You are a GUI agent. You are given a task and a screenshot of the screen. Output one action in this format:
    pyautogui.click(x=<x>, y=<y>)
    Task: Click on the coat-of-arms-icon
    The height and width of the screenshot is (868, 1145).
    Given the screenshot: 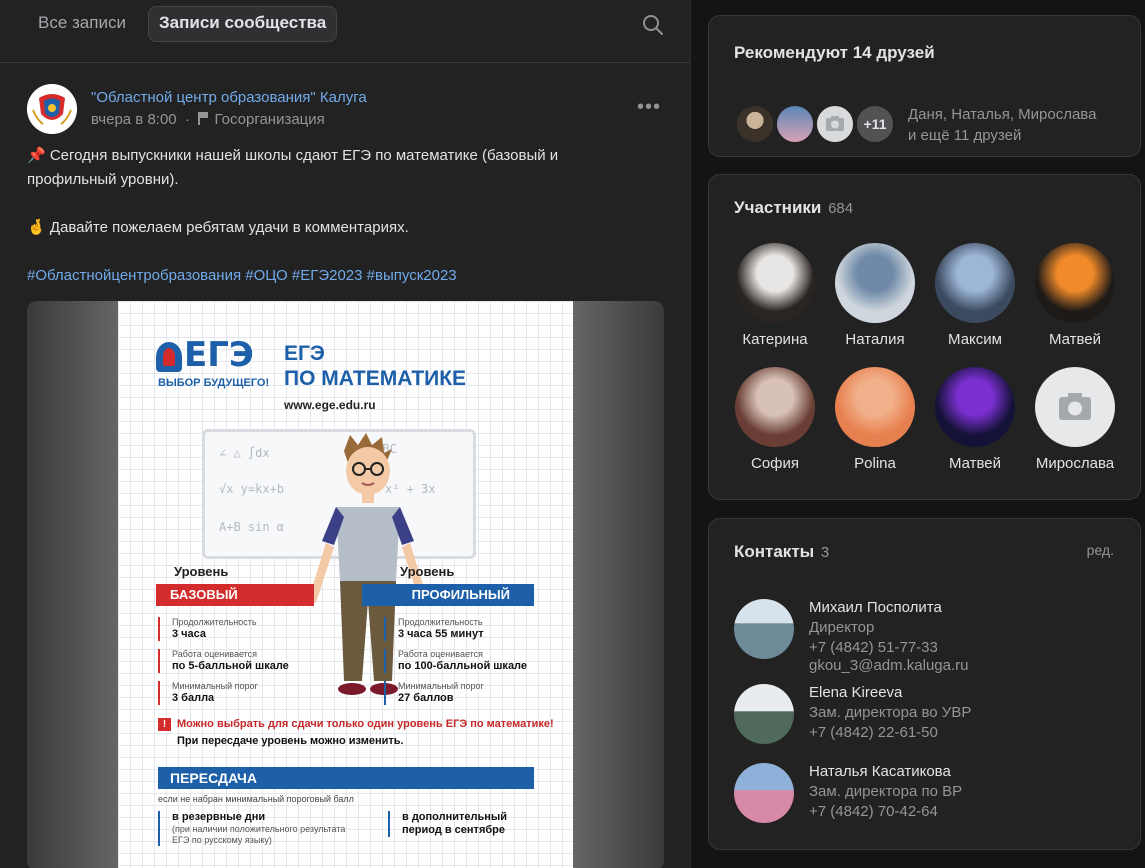 What is the action you would take?
    pyautogui.click(x=52, y=109)
    